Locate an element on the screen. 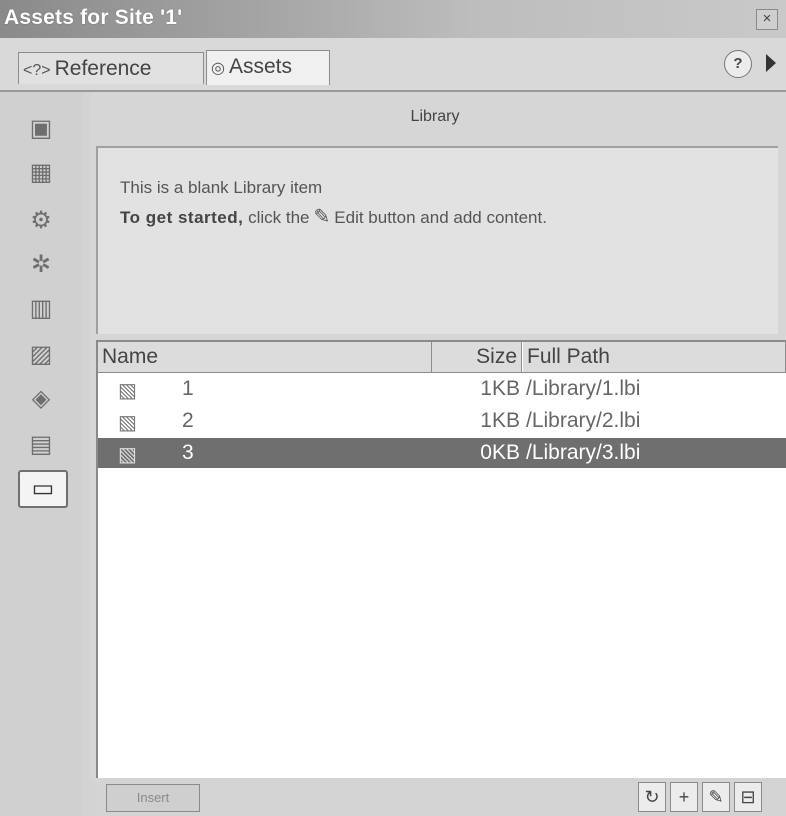 The image size is (786, 816). plus-icon: + is located at coordinates (684, 797).